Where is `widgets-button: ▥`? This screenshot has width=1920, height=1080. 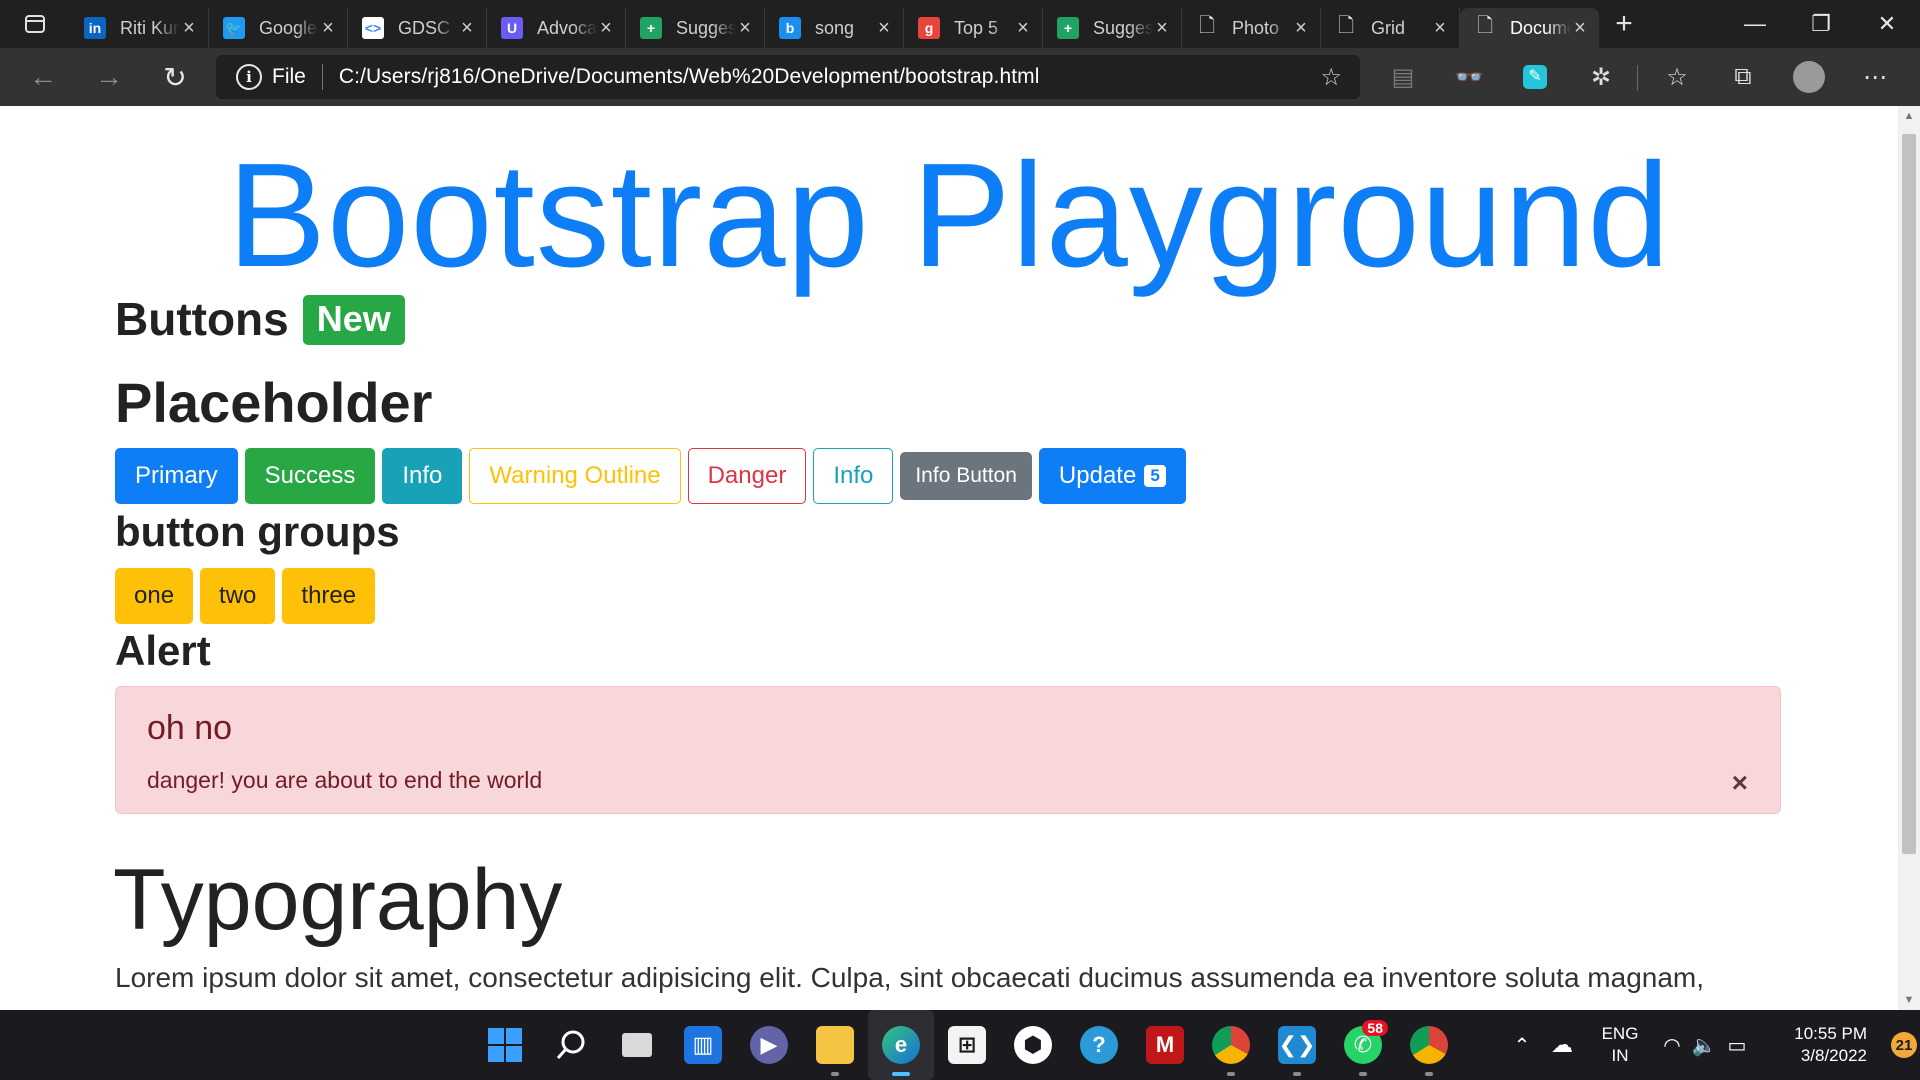 widgets-button: ▥ is located at coordinates (703, 1045).